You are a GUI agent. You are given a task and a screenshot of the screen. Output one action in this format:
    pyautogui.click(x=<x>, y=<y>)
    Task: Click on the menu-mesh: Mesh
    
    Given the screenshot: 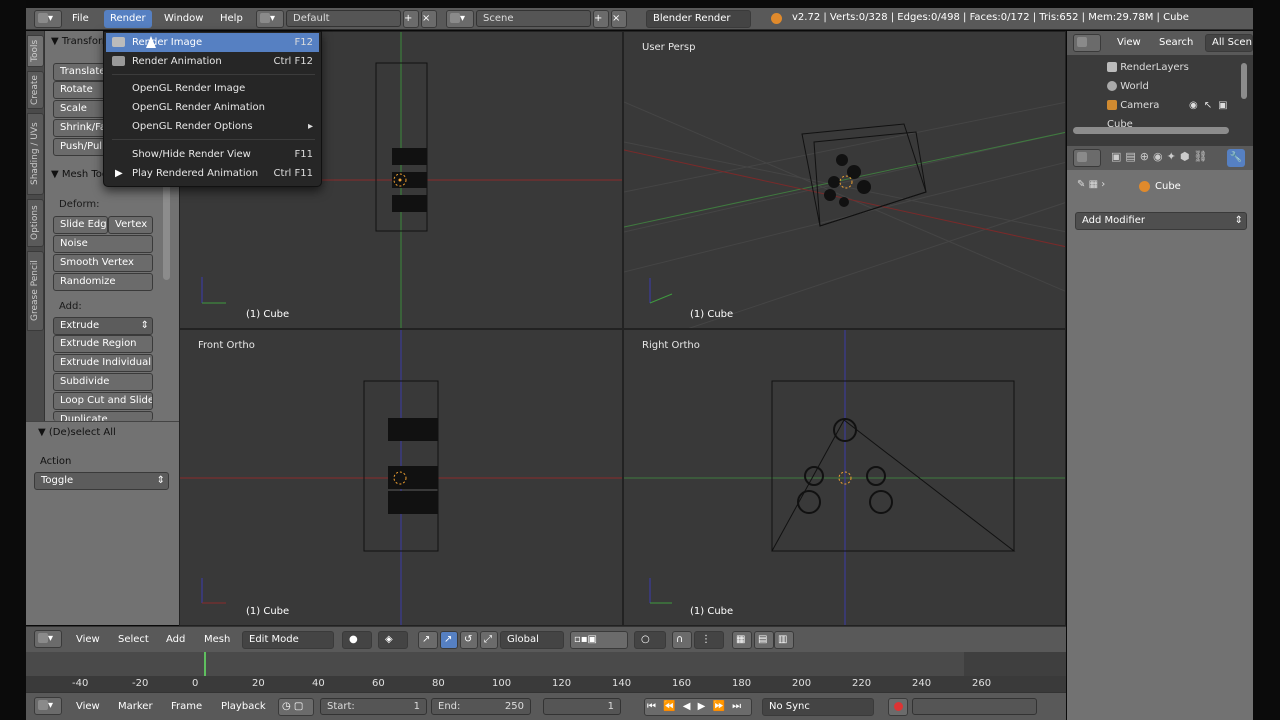 What is the action you would take?
    pyautogui.click(x=217, y=640)
    